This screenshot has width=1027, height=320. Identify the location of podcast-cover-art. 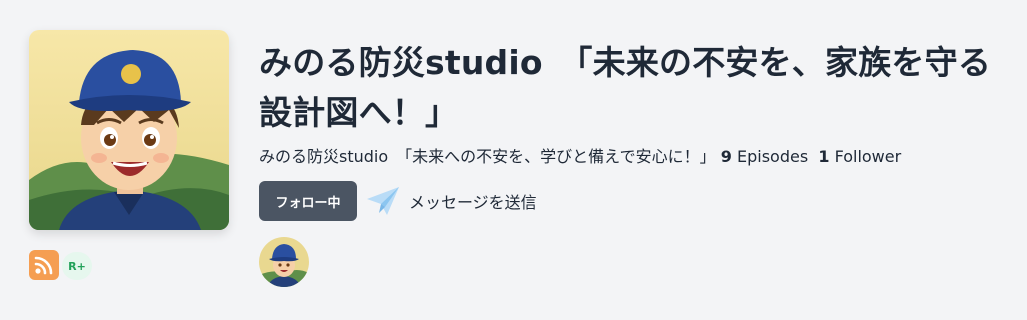
(129, 130).